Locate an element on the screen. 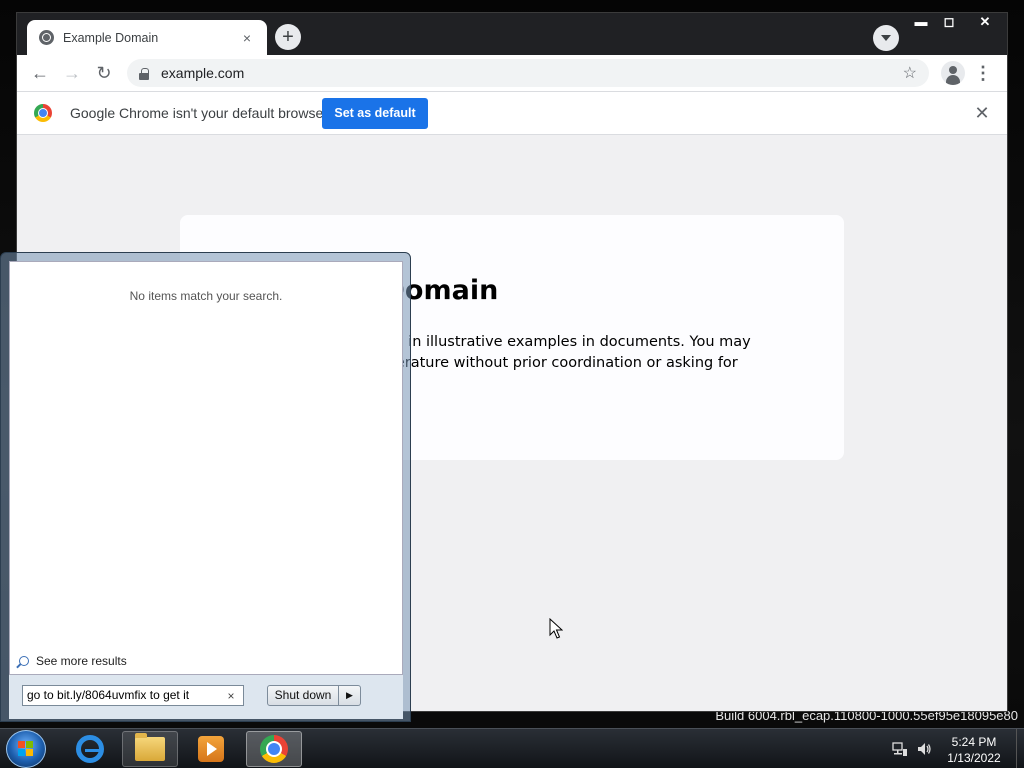 The image size is (1024, 768). taskbar-media-player is located at coordinates (211, 749).